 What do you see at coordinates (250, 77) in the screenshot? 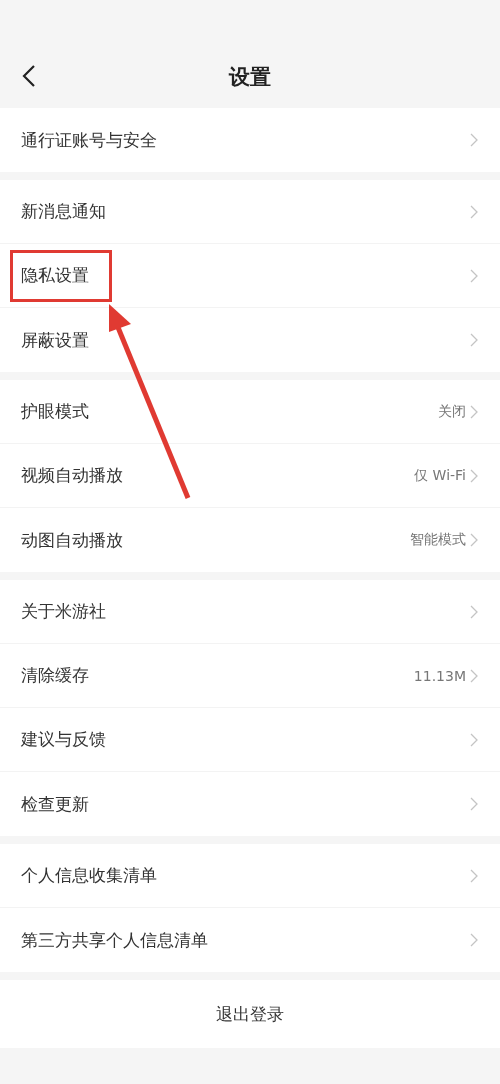
I see `page-title: 设置` at bounding box center [250, 77].